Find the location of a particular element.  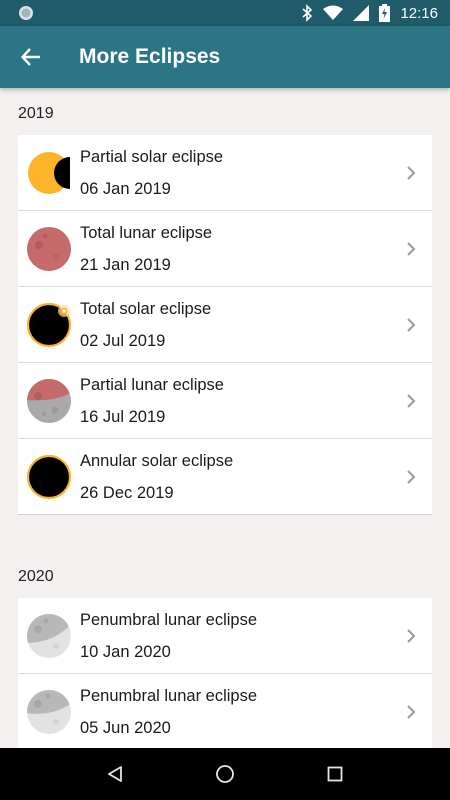

battery-icon is located at coordinates (385, 13).